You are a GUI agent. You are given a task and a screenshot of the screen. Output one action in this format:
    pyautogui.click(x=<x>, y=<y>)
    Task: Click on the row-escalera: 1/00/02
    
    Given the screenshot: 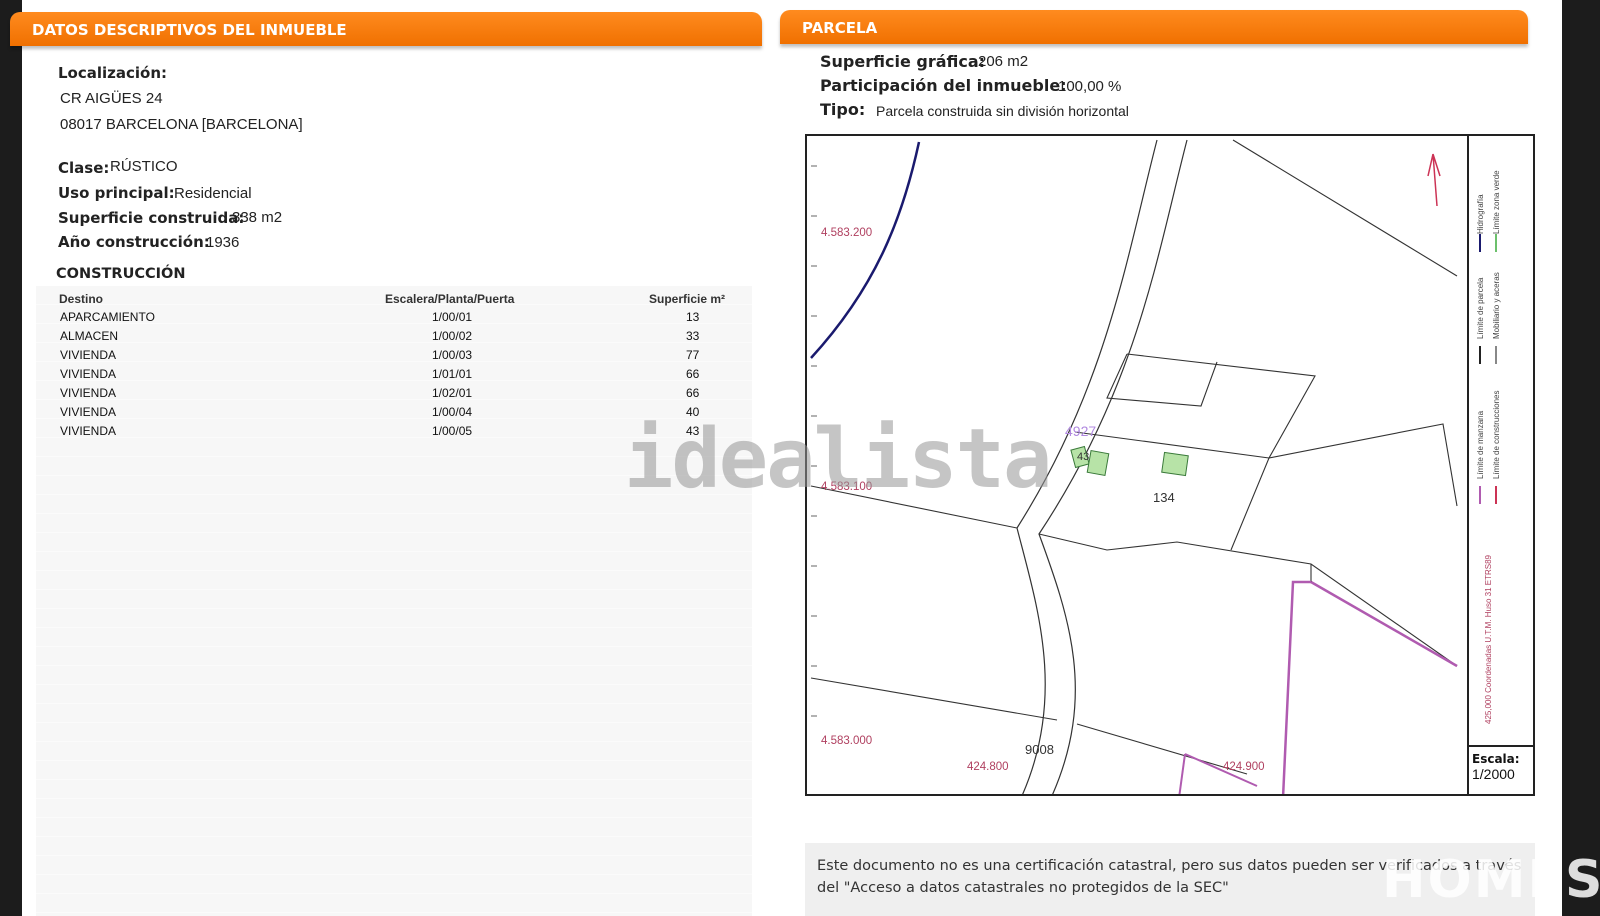 What is the action you would take?
    pyautogui.click(x=452, y=336)
    